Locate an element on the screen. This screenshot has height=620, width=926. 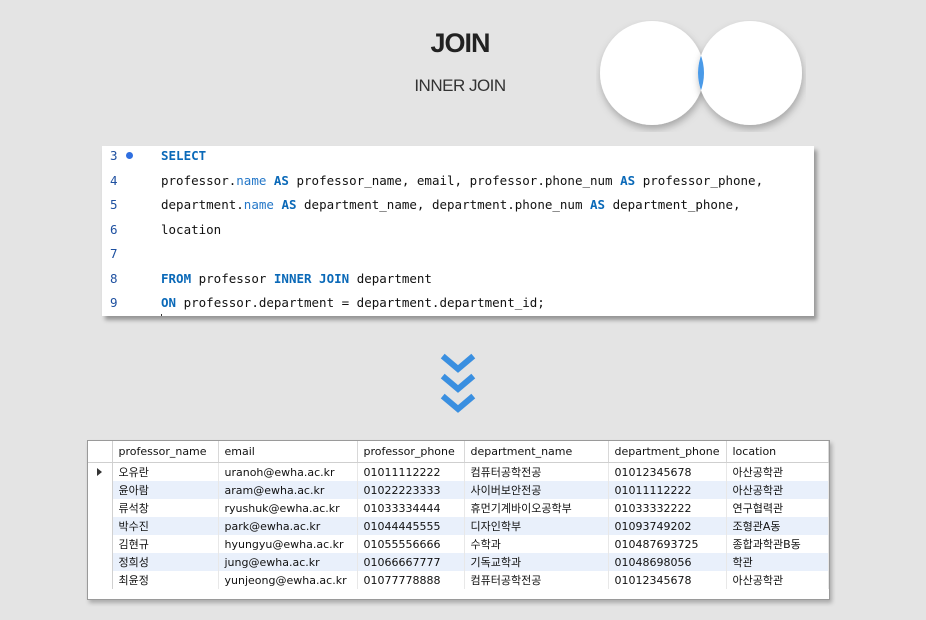
code-text: SELECT is located at coordinates (183, 156).